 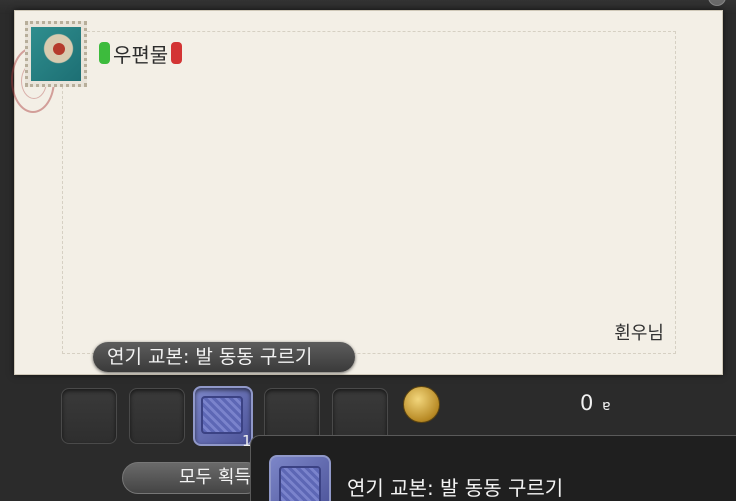 I want to click on sender-label: 우편물, so click(x=141, y=54).